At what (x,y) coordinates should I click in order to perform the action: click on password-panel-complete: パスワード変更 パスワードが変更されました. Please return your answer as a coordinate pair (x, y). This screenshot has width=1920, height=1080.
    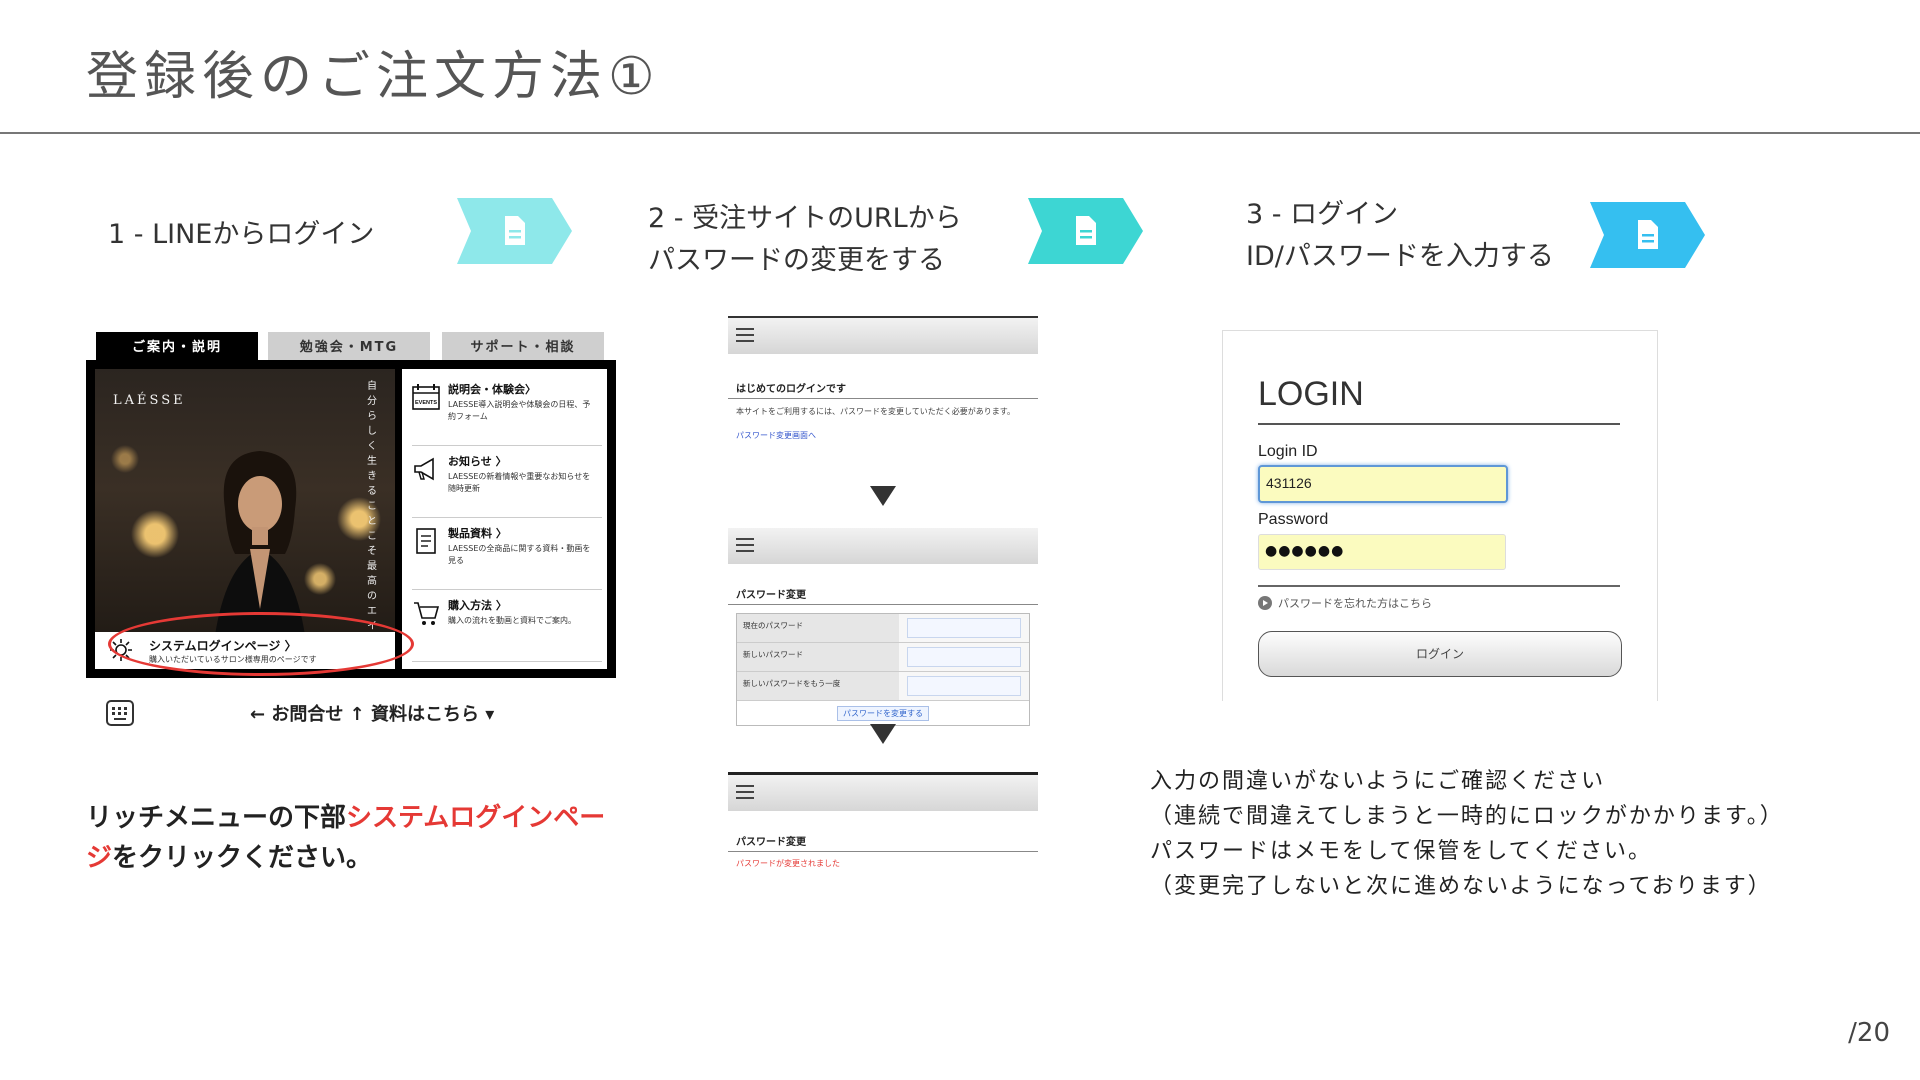
    Looking at the image, I should click on (883, 827).